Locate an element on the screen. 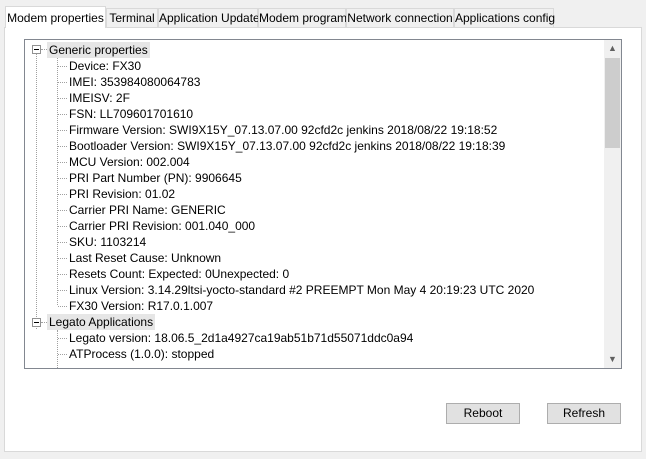 This screenshot has height=459, width=646. refresh-button: Refresh is located at coordinates (584, 413).